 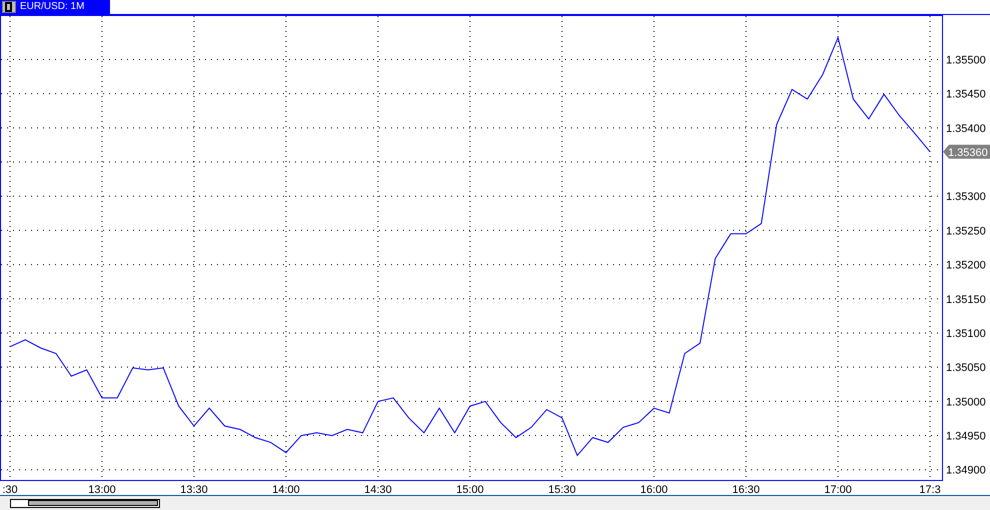 I want to click on y-tick-label: 1.35400, so click(x=966, y=128).